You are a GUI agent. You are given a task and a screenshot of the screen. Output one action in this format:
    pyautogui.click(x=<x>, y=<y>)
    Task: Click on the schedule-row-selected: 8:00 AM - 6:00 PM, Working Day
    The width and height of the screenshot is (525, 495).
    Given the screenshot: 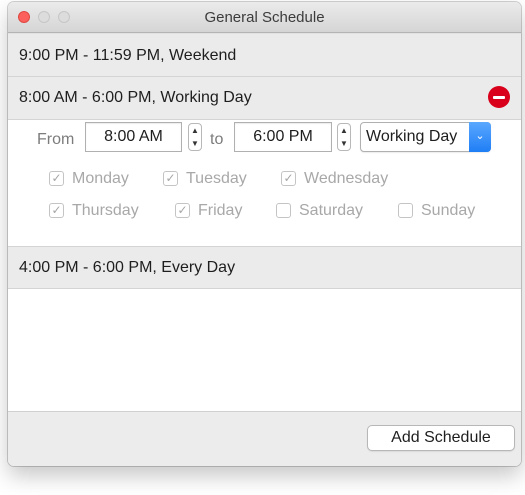 What is the action you would take?
    pyautogui.click(x=264, y=98)
    